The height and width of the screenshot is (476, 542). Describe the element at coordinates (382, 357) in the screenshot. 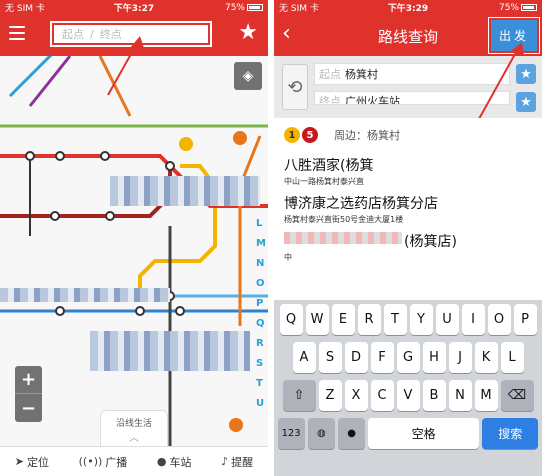

I see `key-f: F` at that location.